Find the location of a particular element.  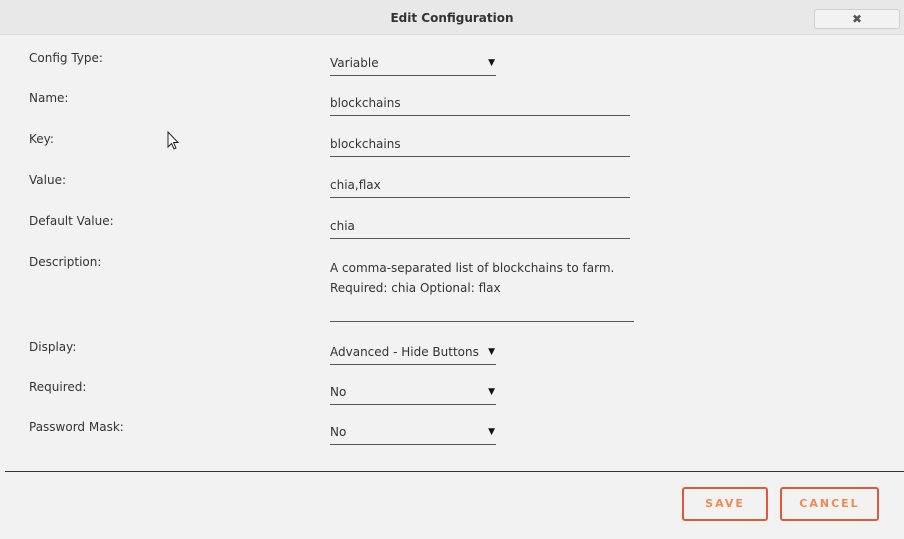

value-input: chia,flax is located at coordinates (480, 188).